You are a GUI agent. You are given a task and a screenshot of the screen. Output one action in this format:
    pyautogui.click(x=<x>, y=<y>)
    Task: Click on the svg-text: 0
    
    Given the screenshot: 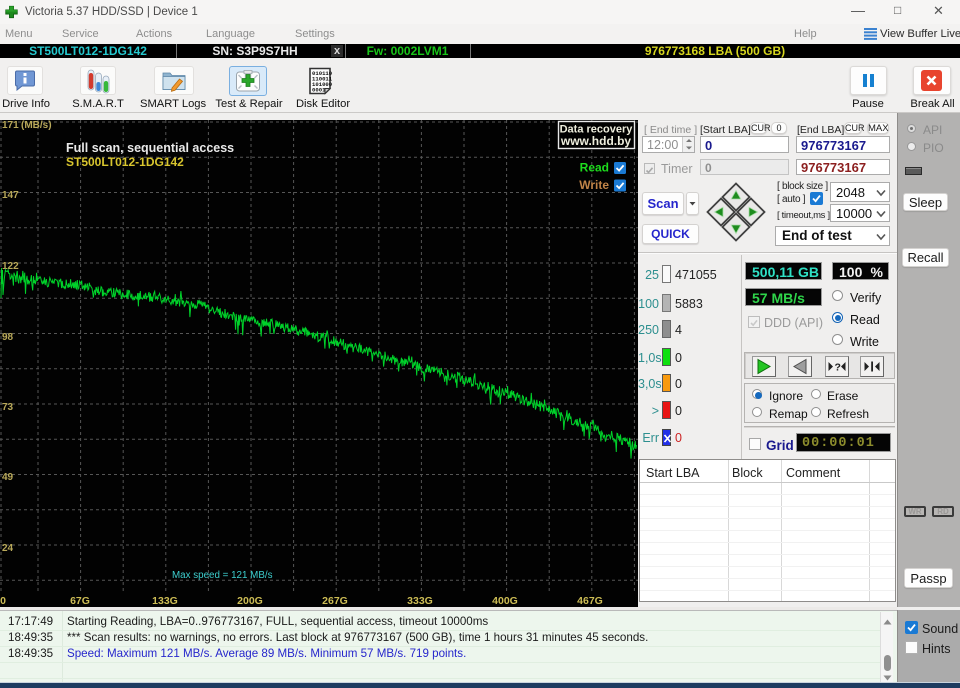 What is the action you would take?
    pyautogui.click(x=3, y=601)
    